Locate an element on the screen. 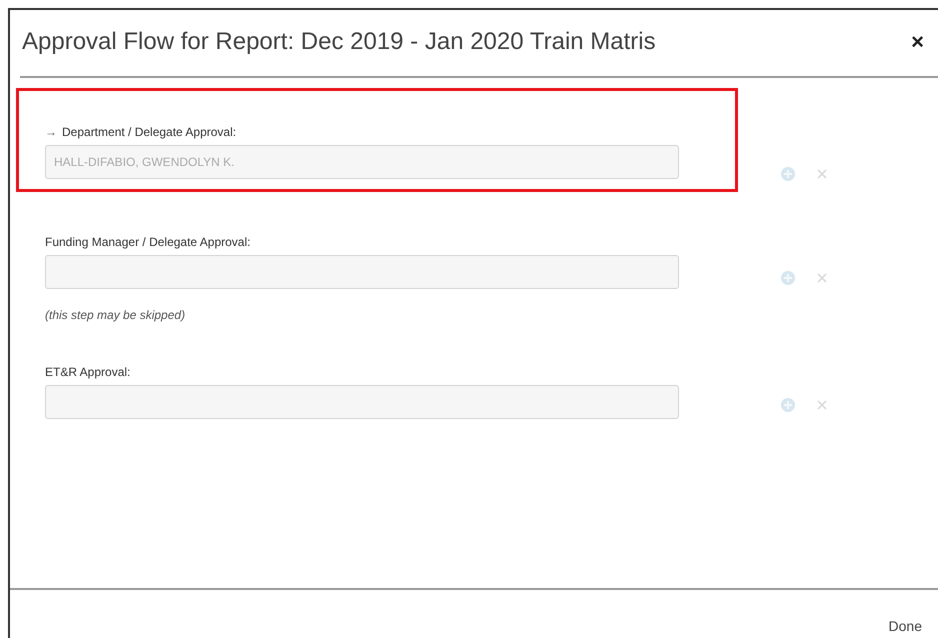  field-label: ET&R Approval: is located at coordinates (87, 372).